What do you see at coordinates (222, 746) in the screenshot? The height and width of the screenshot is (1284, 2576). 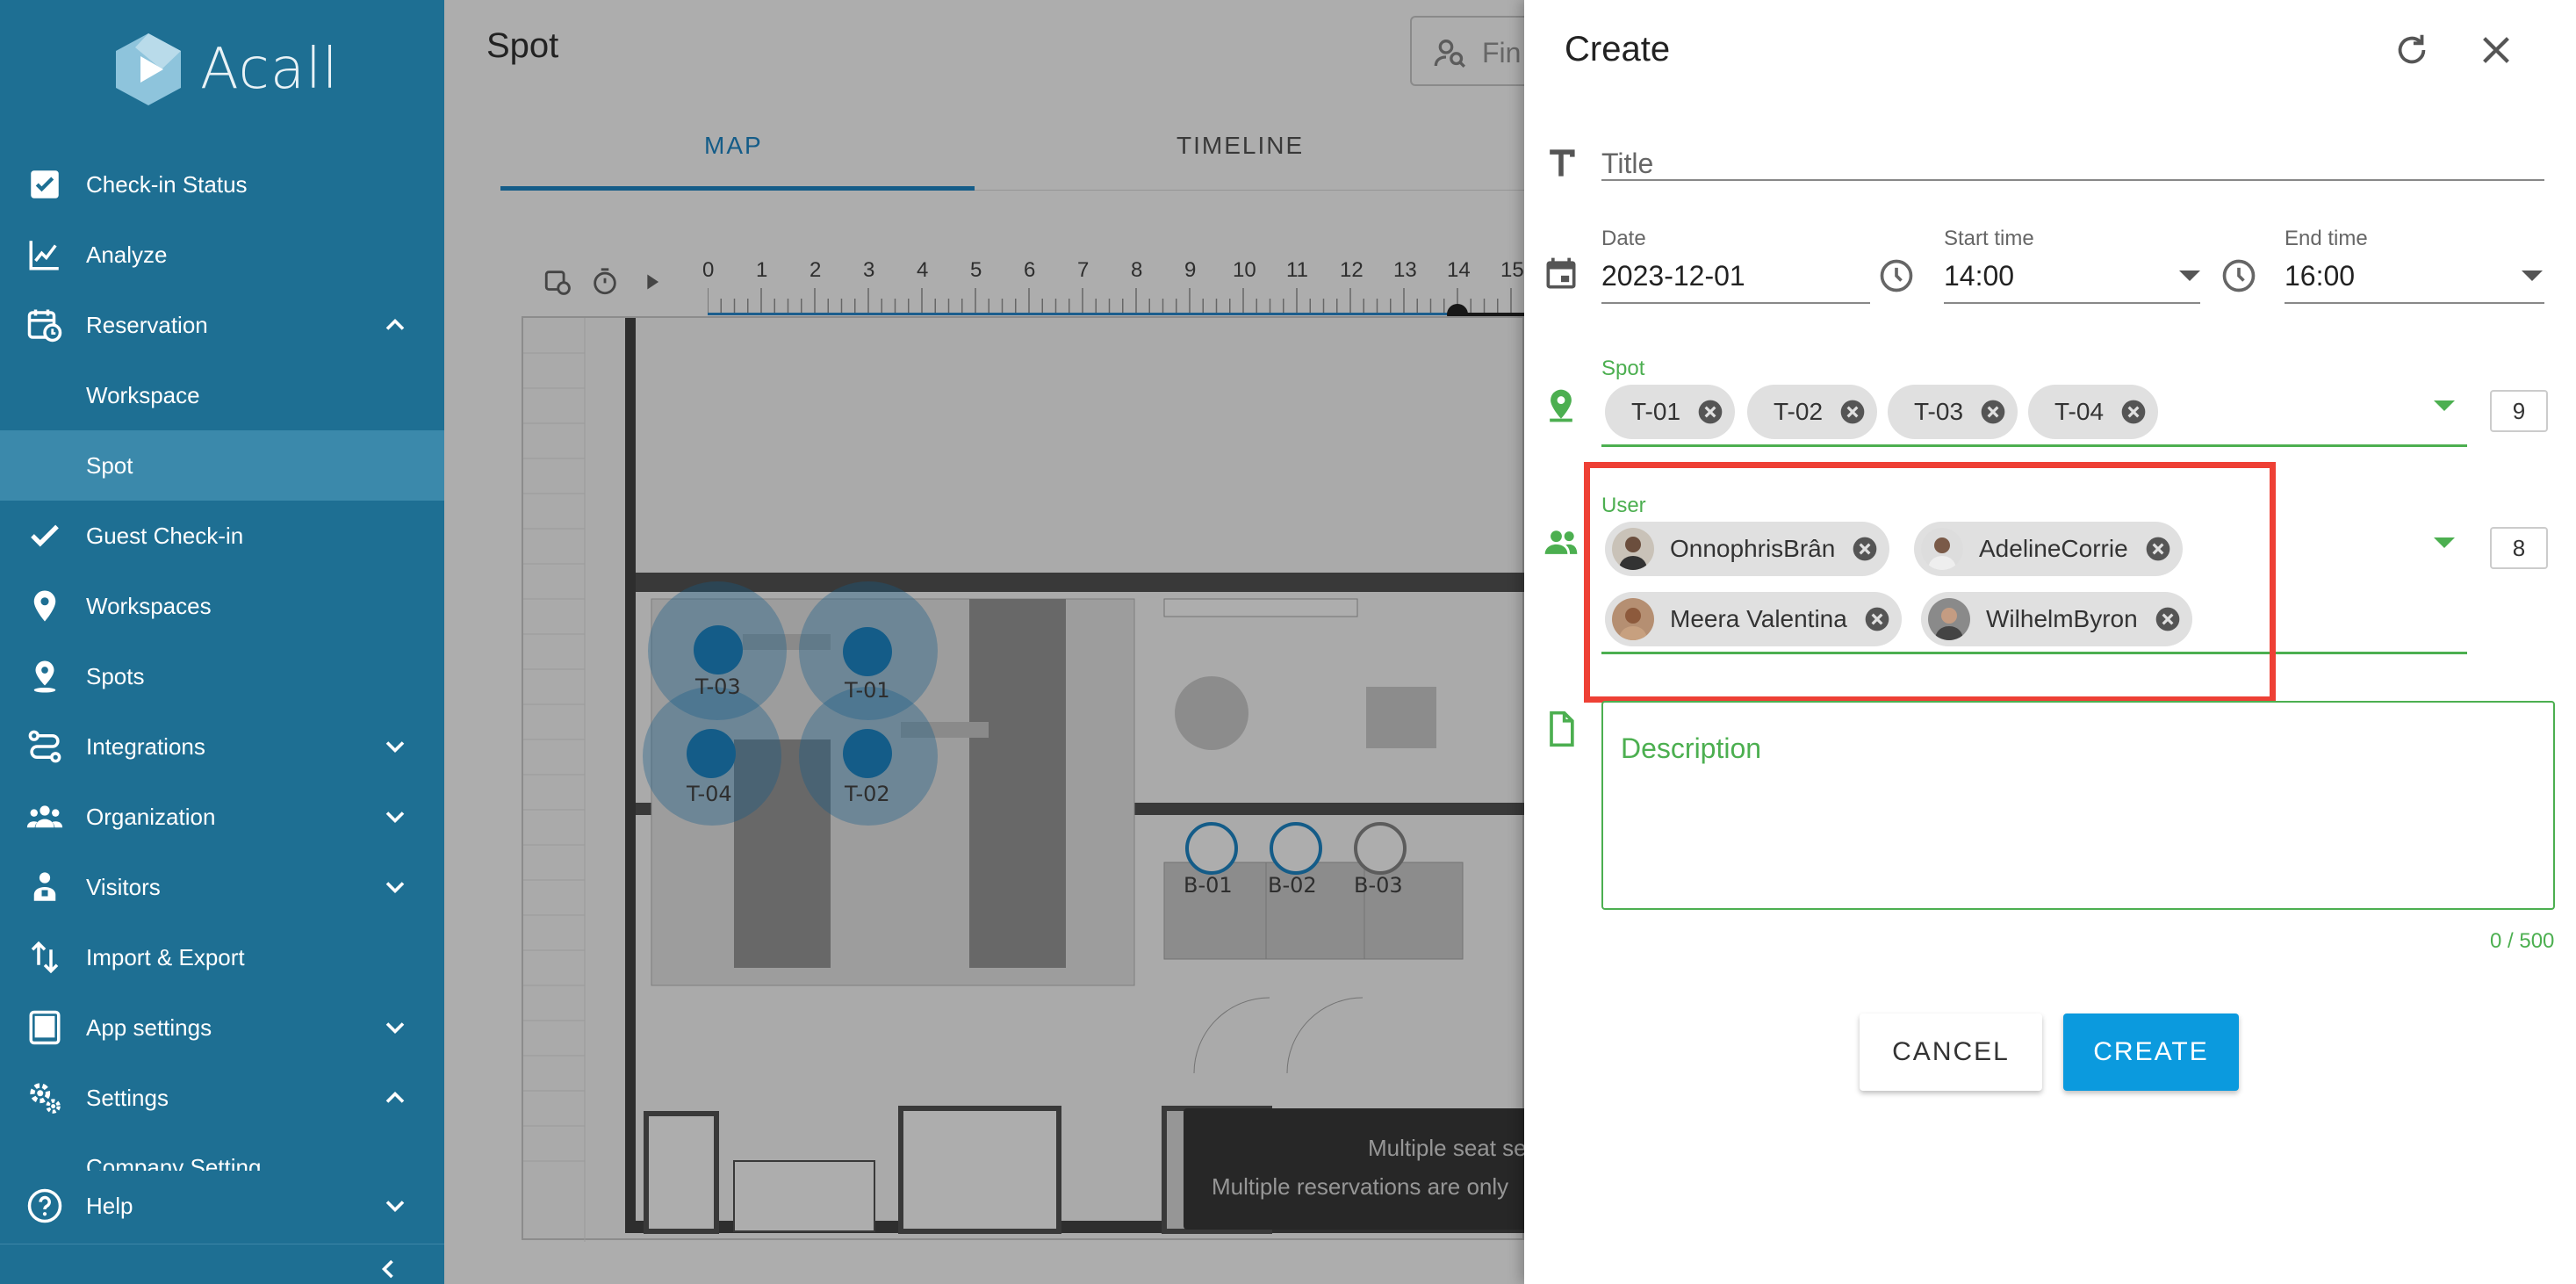 I see `sidebar-item-integrations: Integrations` at bounding box center [222, 746].